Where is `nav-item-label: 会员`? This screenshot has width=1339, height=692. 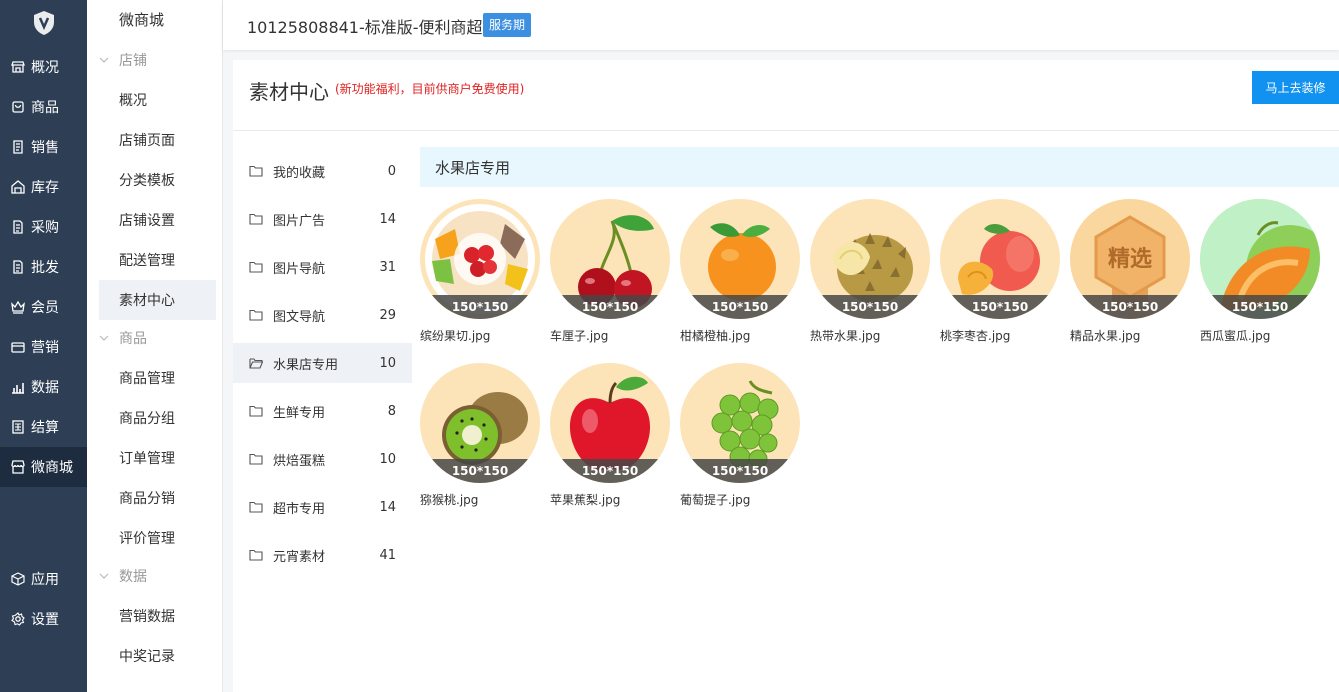 nav-item-label: 会员 is located at coordinates (45, 308).